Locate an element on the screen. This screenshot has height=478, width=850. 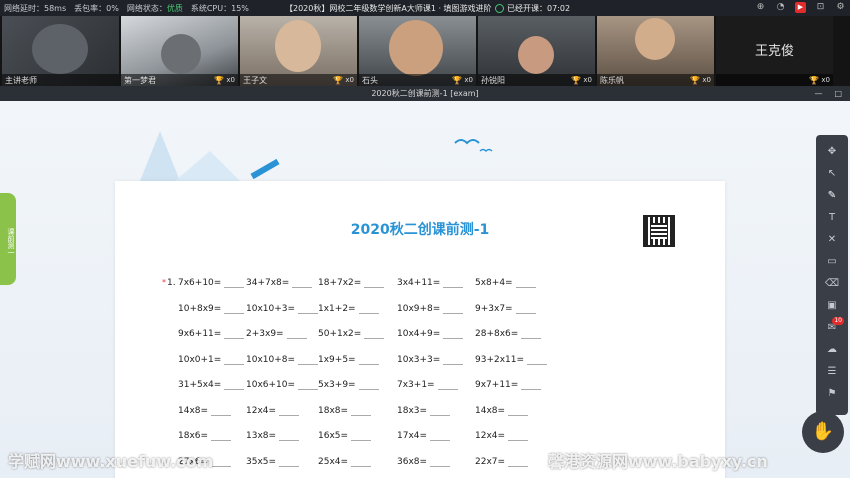
math-problem: 9x7+11= is located at coordinates (508, 385).